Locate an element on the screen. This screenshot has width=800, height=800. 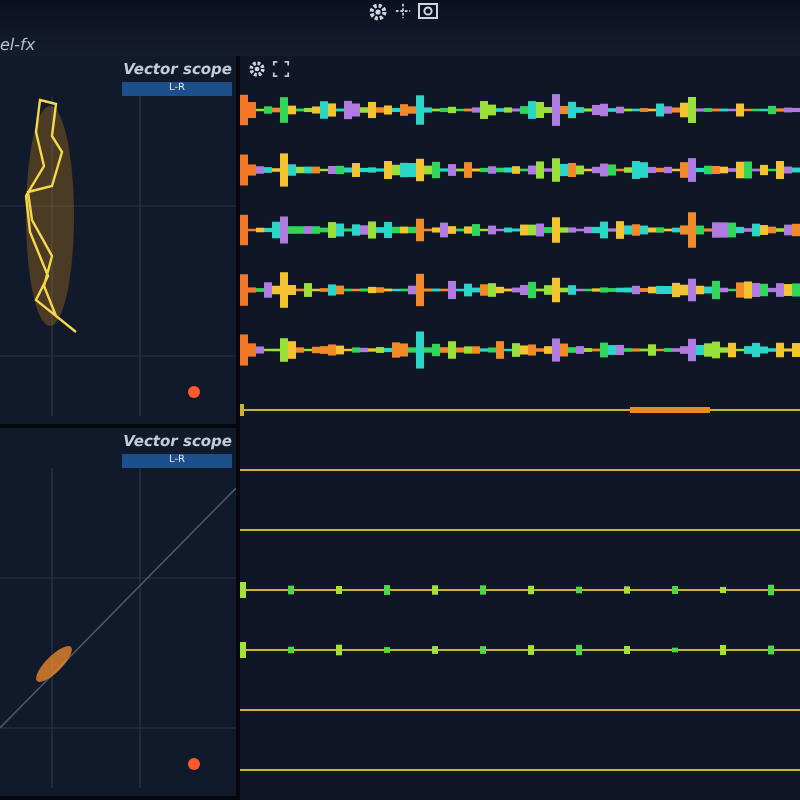
sparkle-icon is located at coordinates (403, 11).